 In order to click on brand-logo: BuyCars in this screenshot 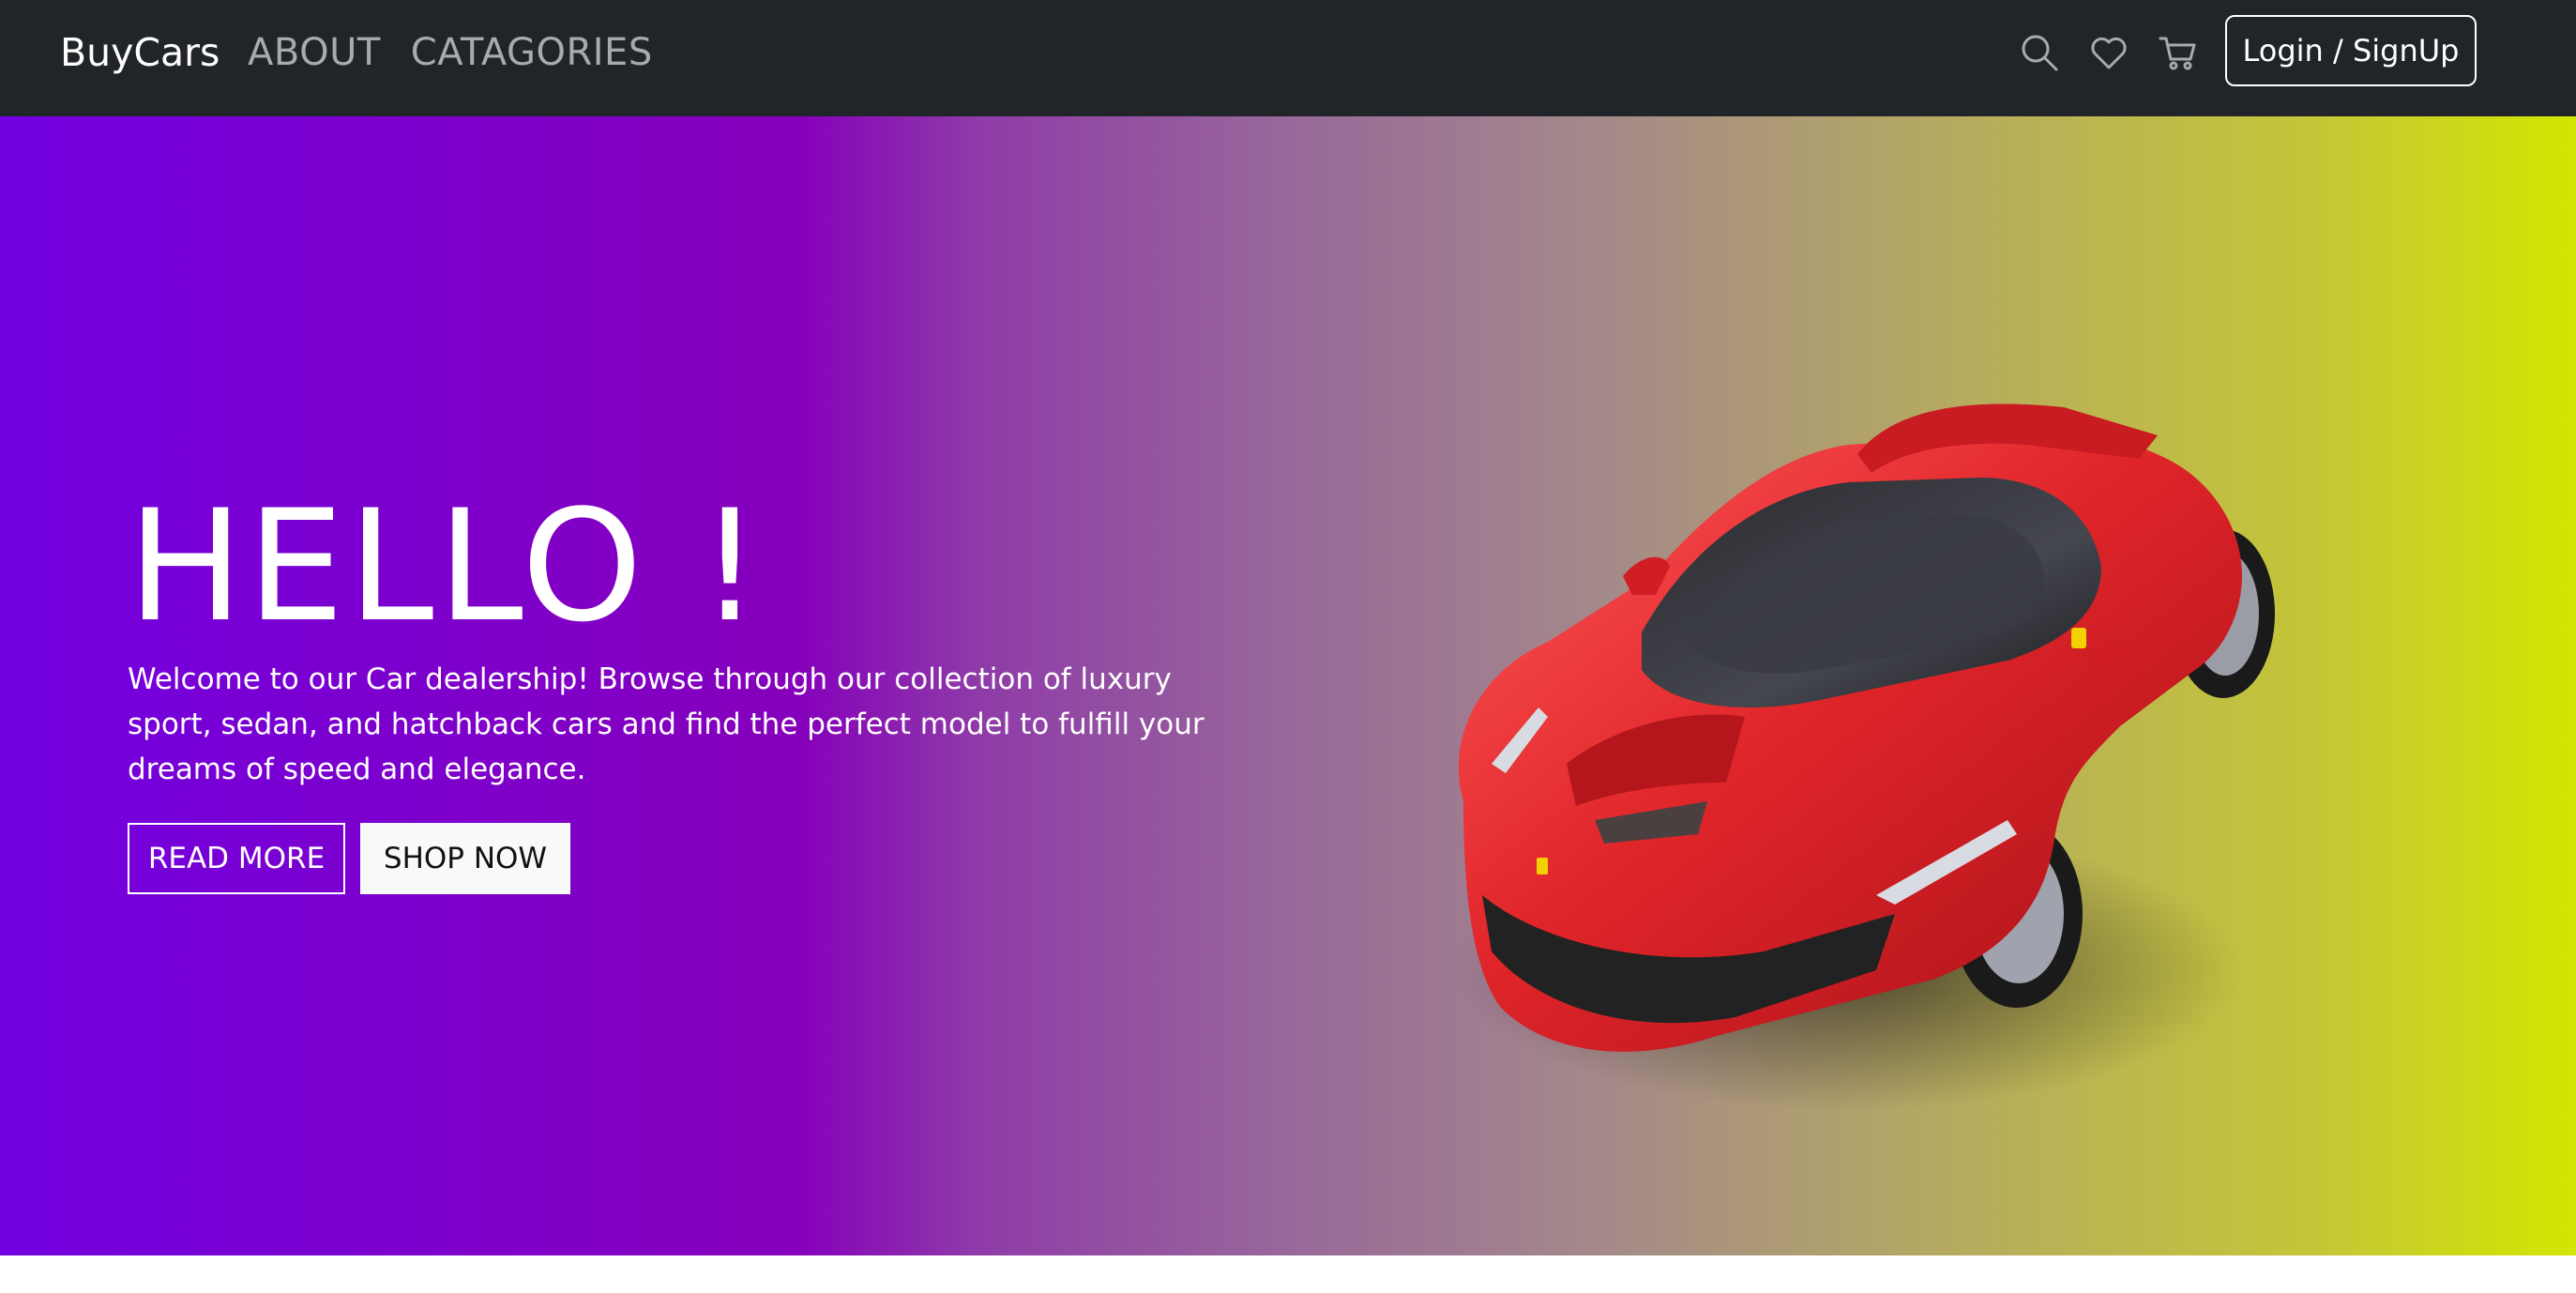, I will do `click(140, 53)`.